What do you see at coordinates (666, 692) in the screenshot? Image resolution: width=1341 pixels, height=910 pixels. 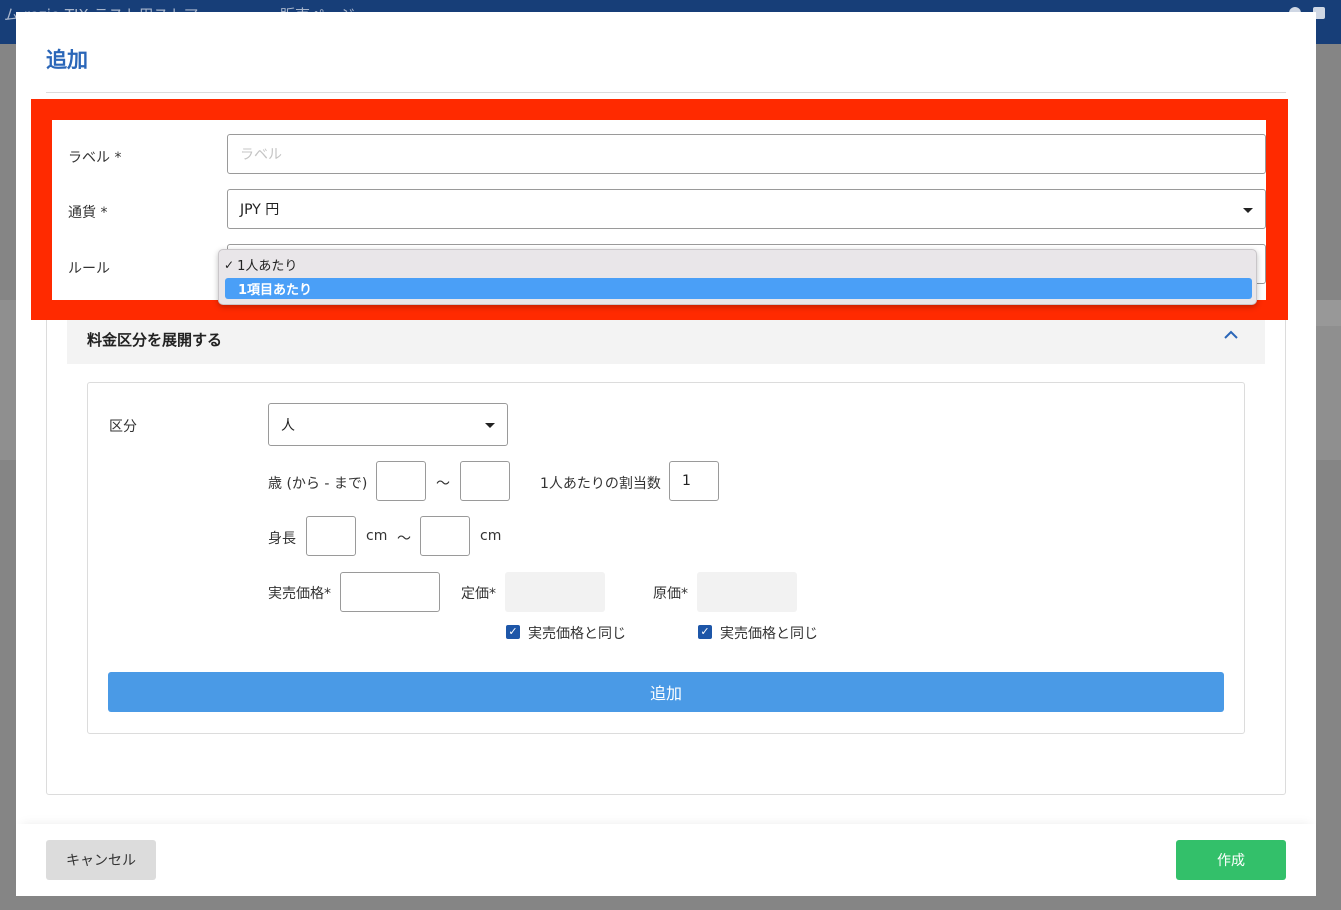 I see `add-category-button: 追加` at bounding box center [666, 692].